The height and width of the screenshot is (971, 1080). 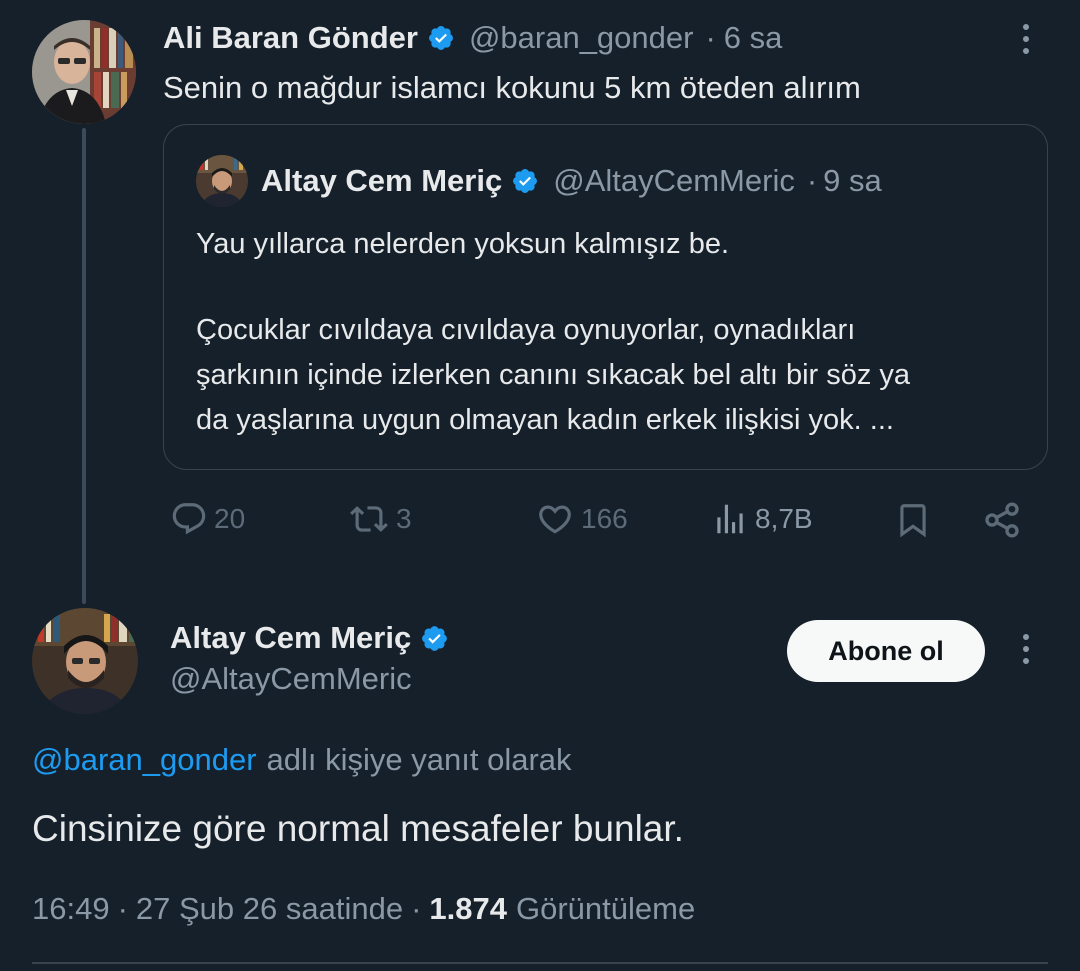 I want to click on reply-to-suffix: adlı kişiye yanıt olarak, so click(x=419, y=759).